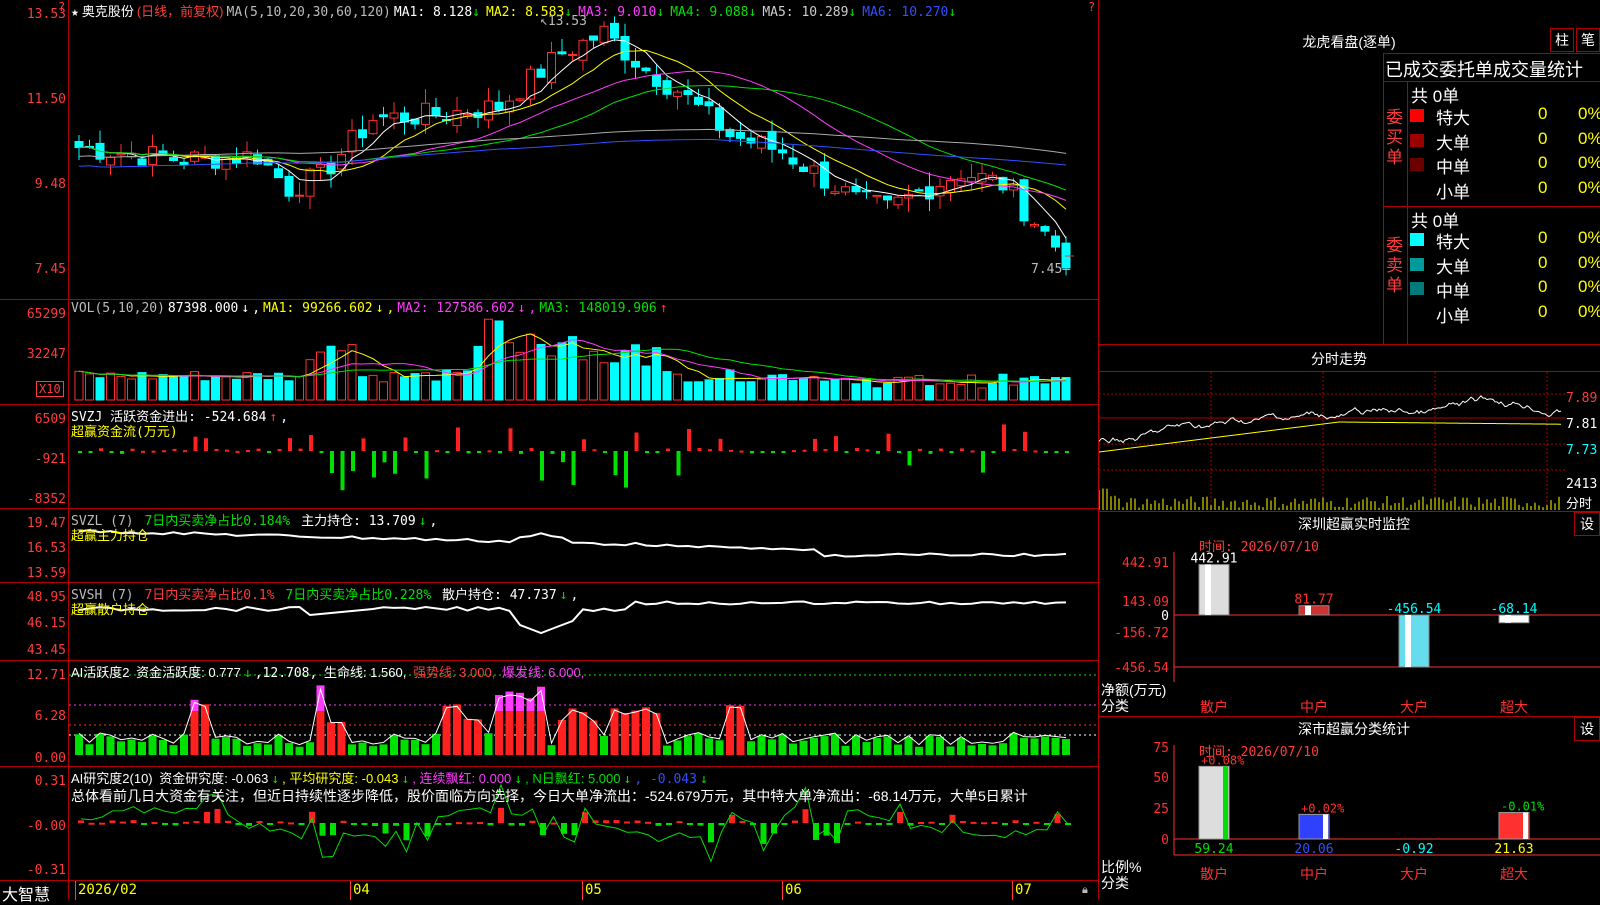  I want to click on category-label: 大户, so click(1414, 707).